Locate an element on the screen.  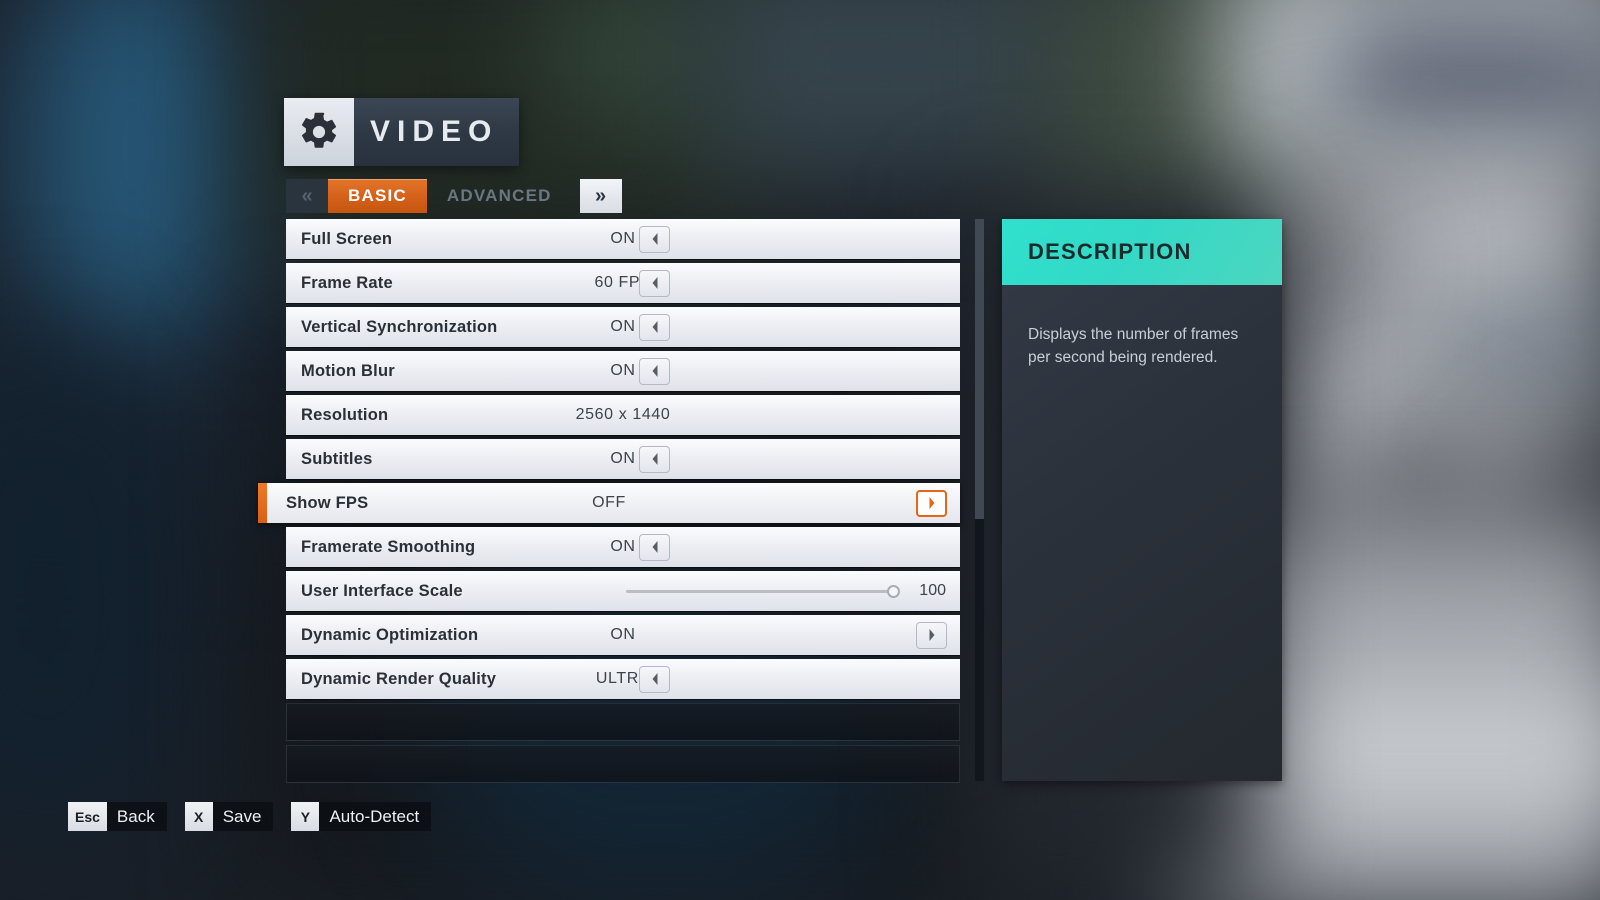
setting-label: Full Screen is located at coordinates (347, 238).